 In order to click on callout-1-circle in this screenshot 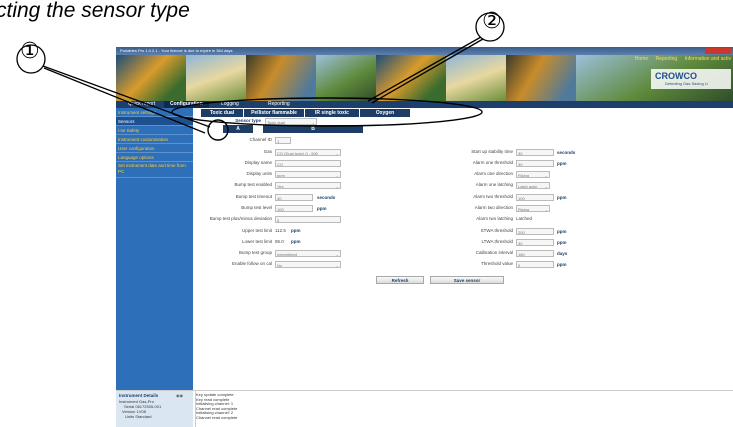, I will do `click(31, 59)`.